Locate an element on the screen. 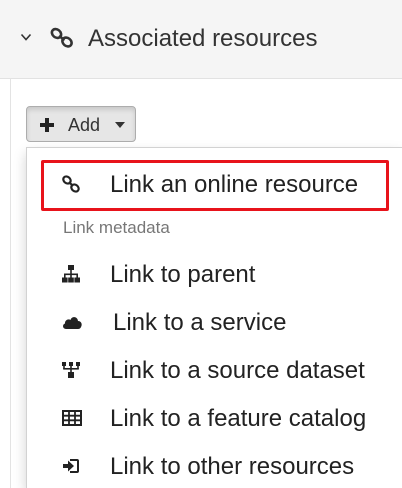 The height and width of the screenshot is (488, 402). menu-item-link-to-service: Link to a service is located at coordinates (215, 322).